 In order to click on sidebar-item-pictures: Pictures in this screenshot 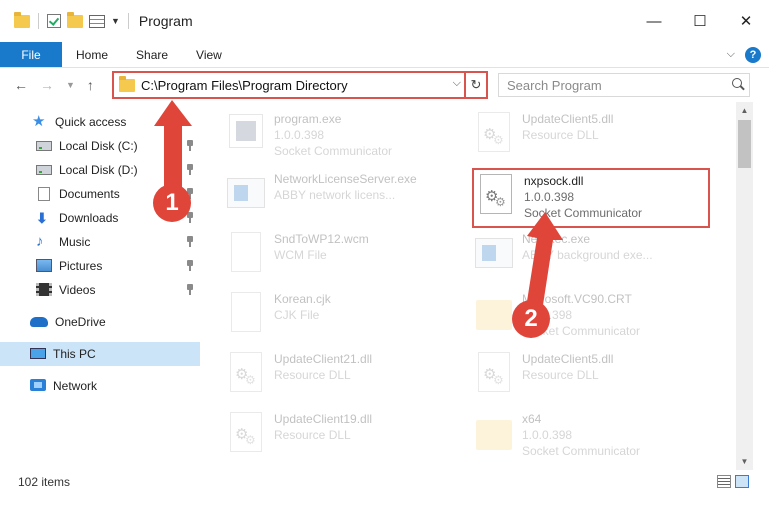, I will do `click(100, 266)`.